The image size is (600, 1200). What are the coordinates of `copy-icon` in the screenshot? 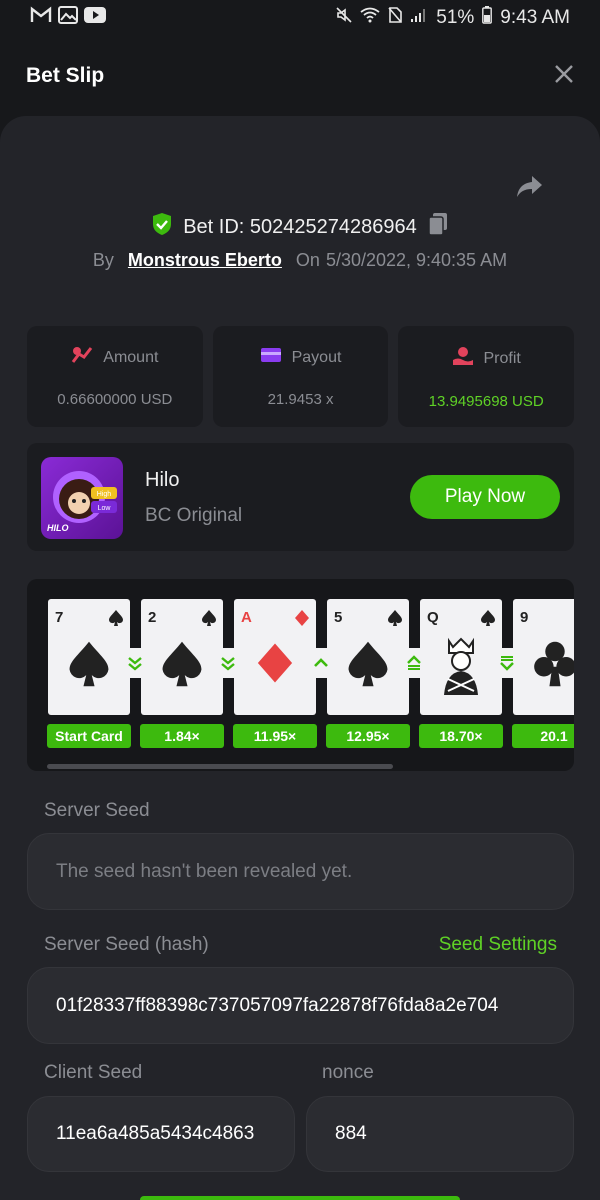 It's located at (438, 227).